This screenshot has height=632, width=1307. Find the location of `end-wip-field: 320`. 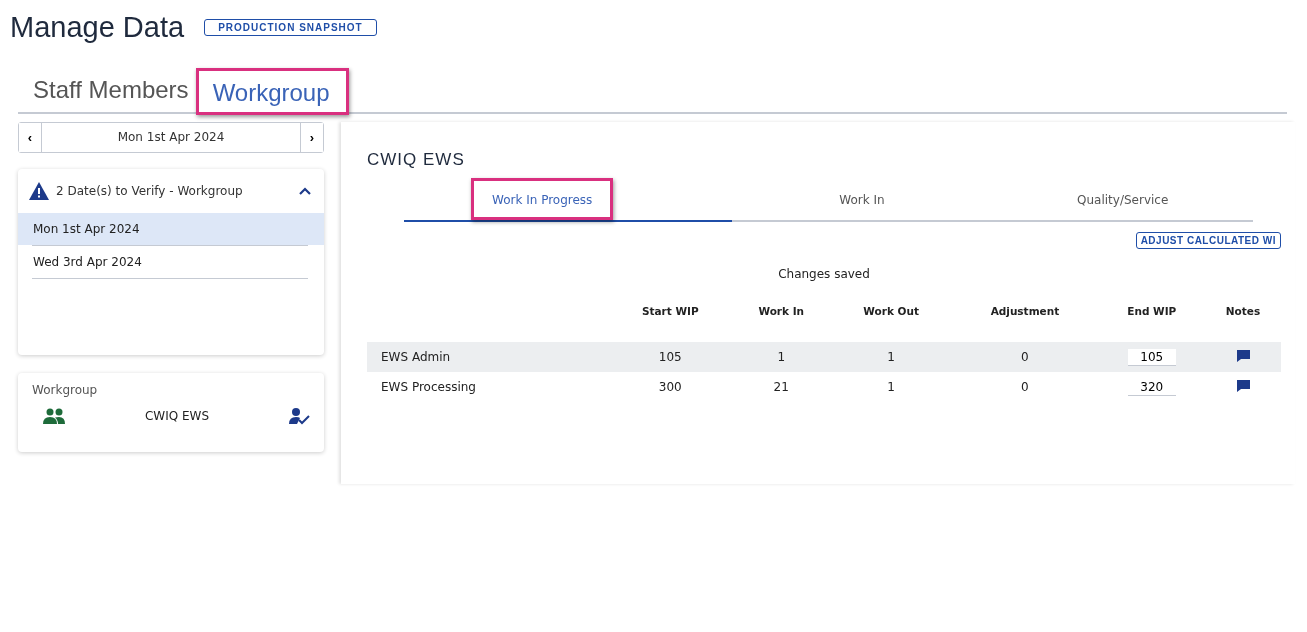

end-wip-field: 320 is located at coordinates (1151, 387).